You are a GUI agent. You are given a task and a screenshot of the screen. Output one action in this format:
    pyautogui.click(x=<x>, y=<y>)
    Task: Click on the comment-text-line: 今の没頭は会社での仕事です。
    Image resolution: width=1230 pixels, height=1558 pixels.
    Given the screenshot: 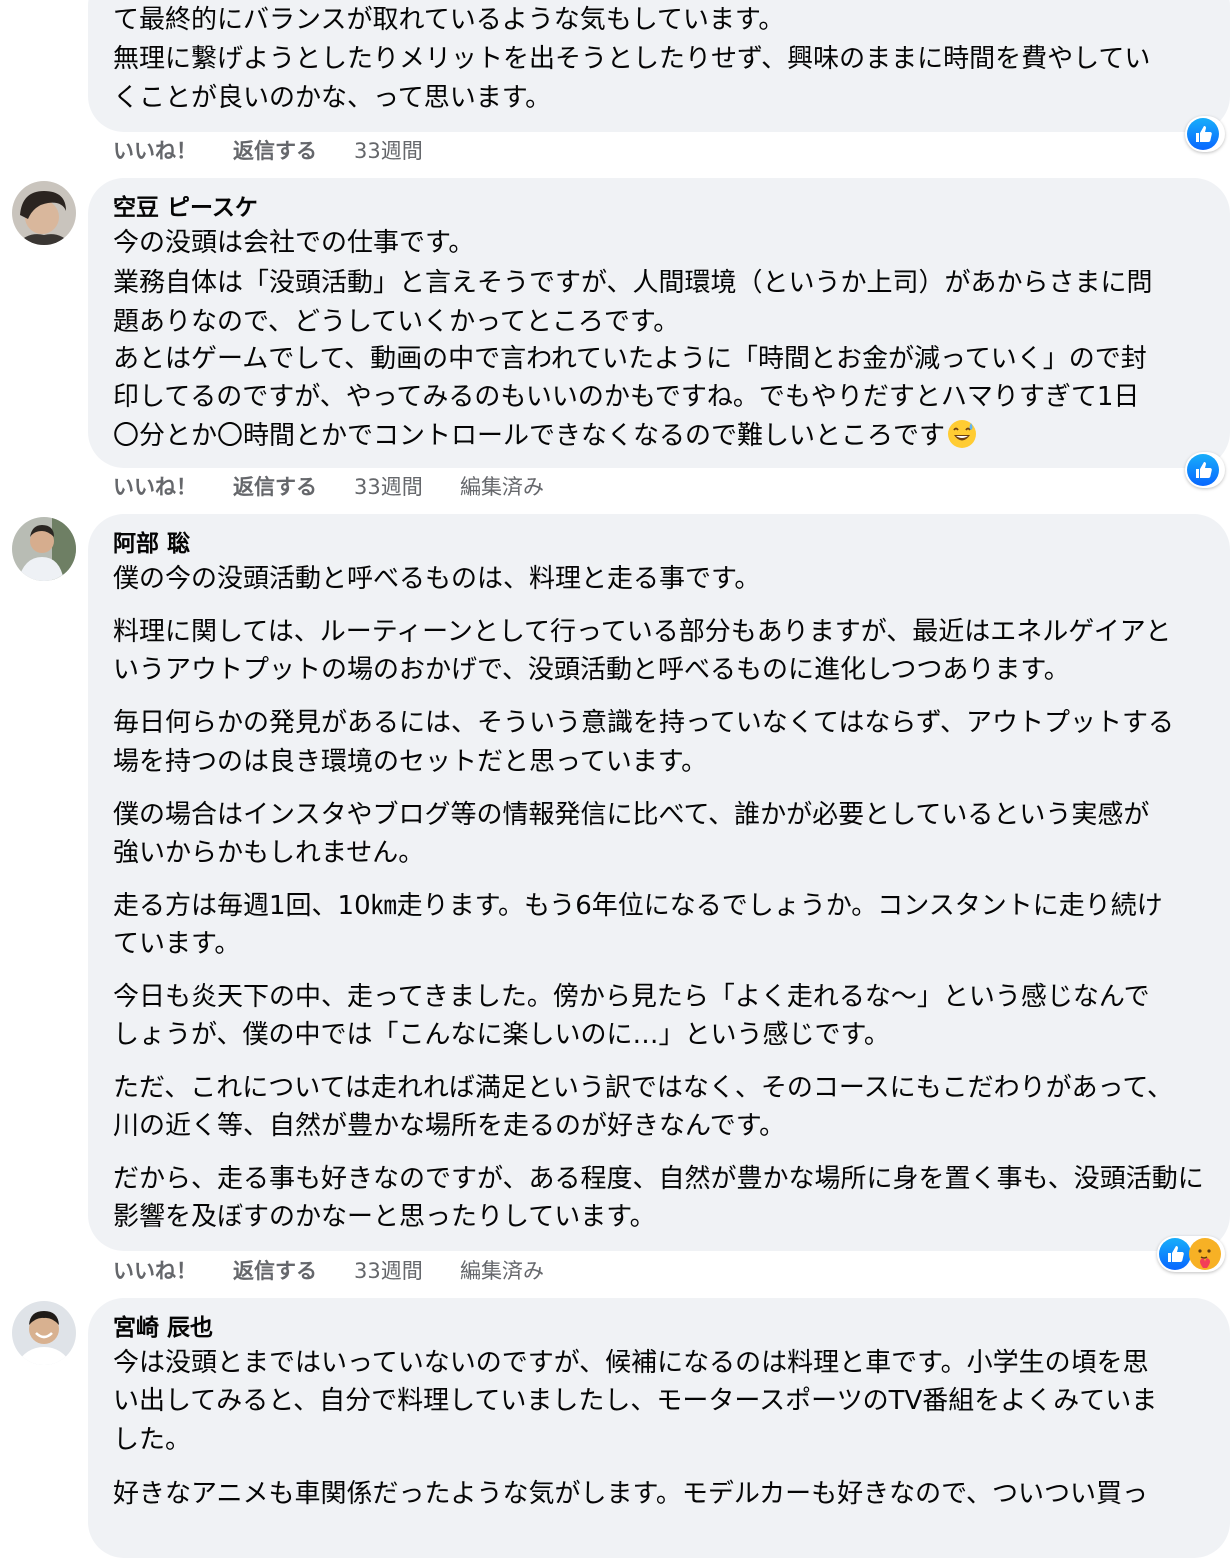 What is the action you would take?
    pyautogui.click(x=294, y=243)
    